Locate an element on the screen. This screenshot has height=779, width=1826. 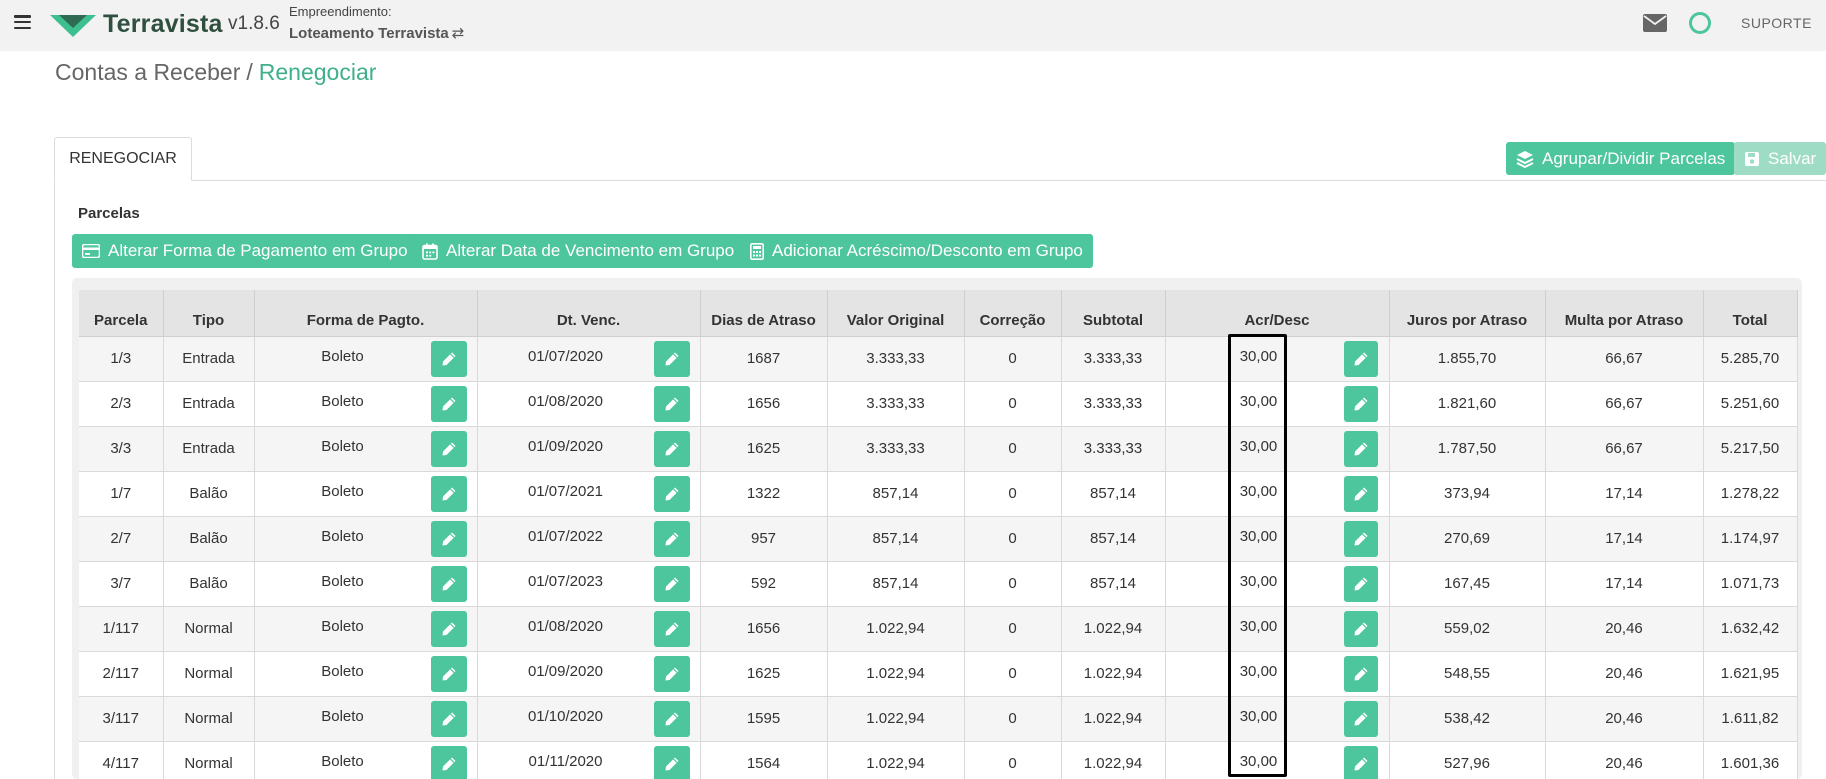
menu-icon is located at coordinates (22, 22).